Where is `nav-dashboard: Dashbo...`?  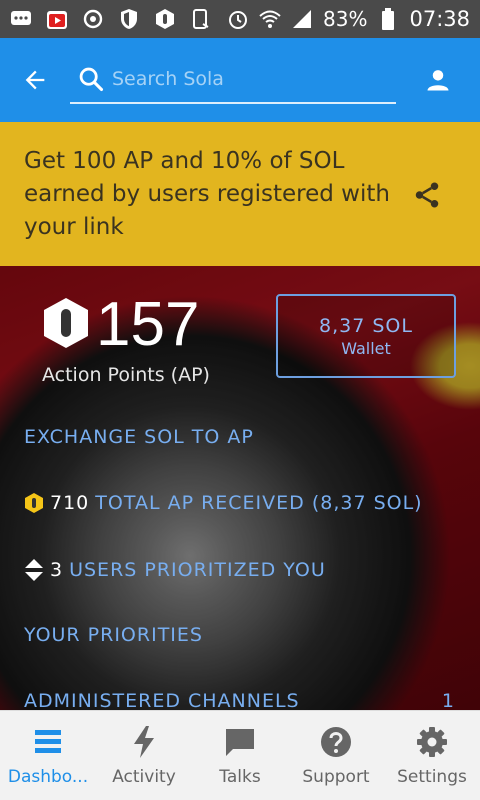
nav-dashboard: Dashbo... is located at coordinates (48, 755).